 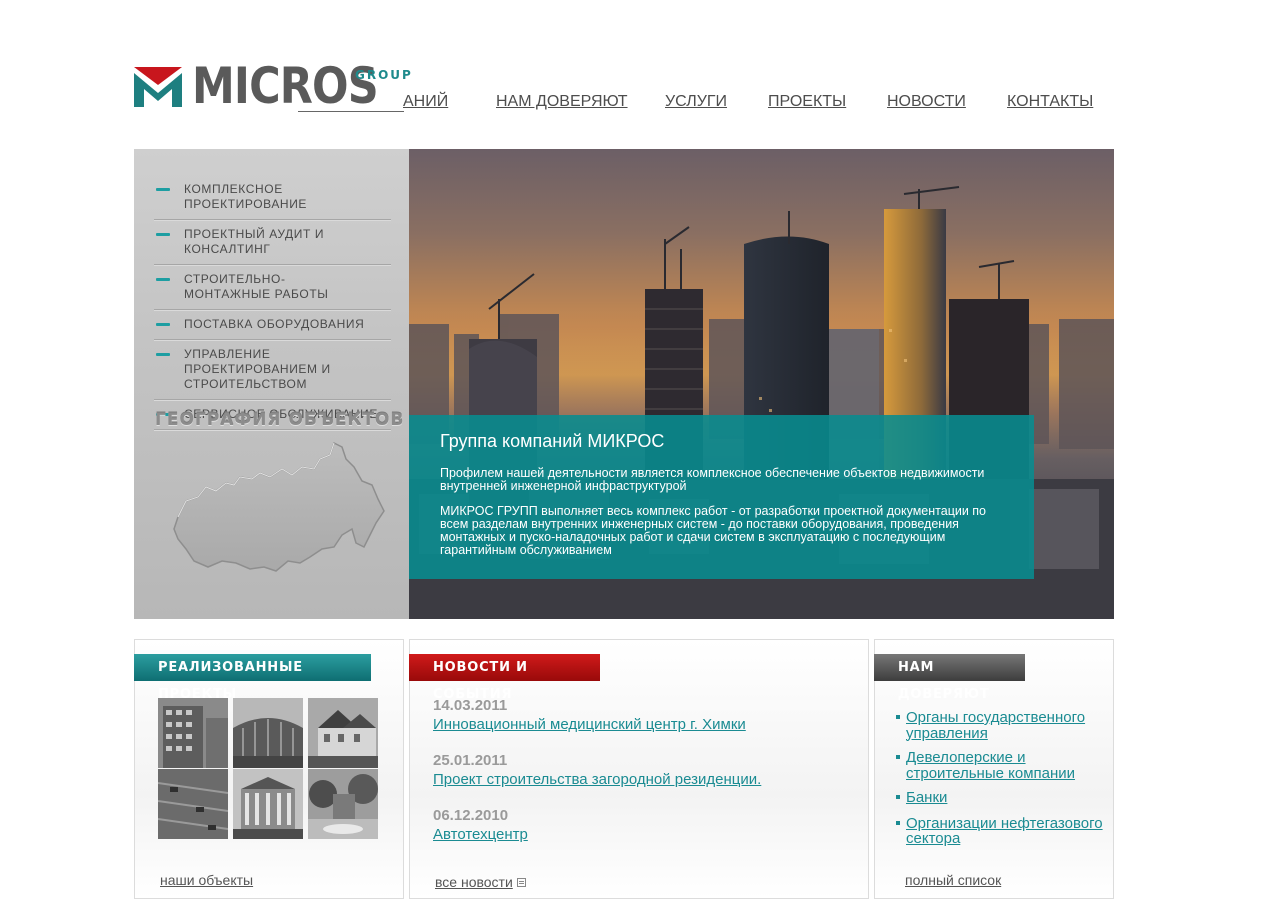 What do you see at coordinates (926, 102) in the screenshot?
I see `nav-item-news: НОВОСТИ` at bounding box center [926, 102].